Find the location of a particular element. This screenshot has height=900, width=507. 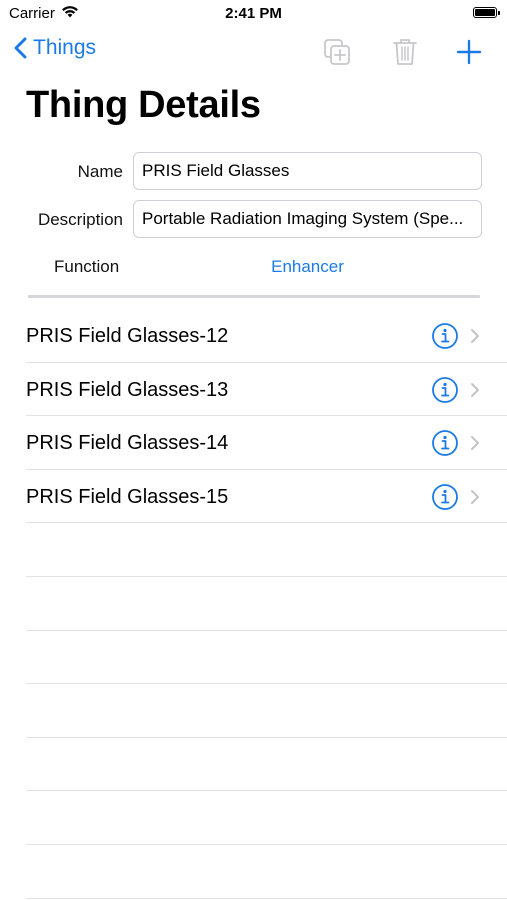

back-button: Things is located at coordinates (55, 48).